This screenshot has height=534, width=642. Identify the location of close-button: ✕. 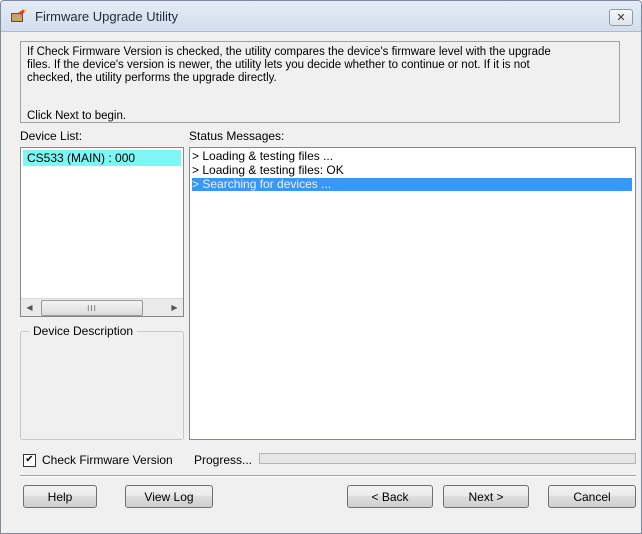
(621, 17).